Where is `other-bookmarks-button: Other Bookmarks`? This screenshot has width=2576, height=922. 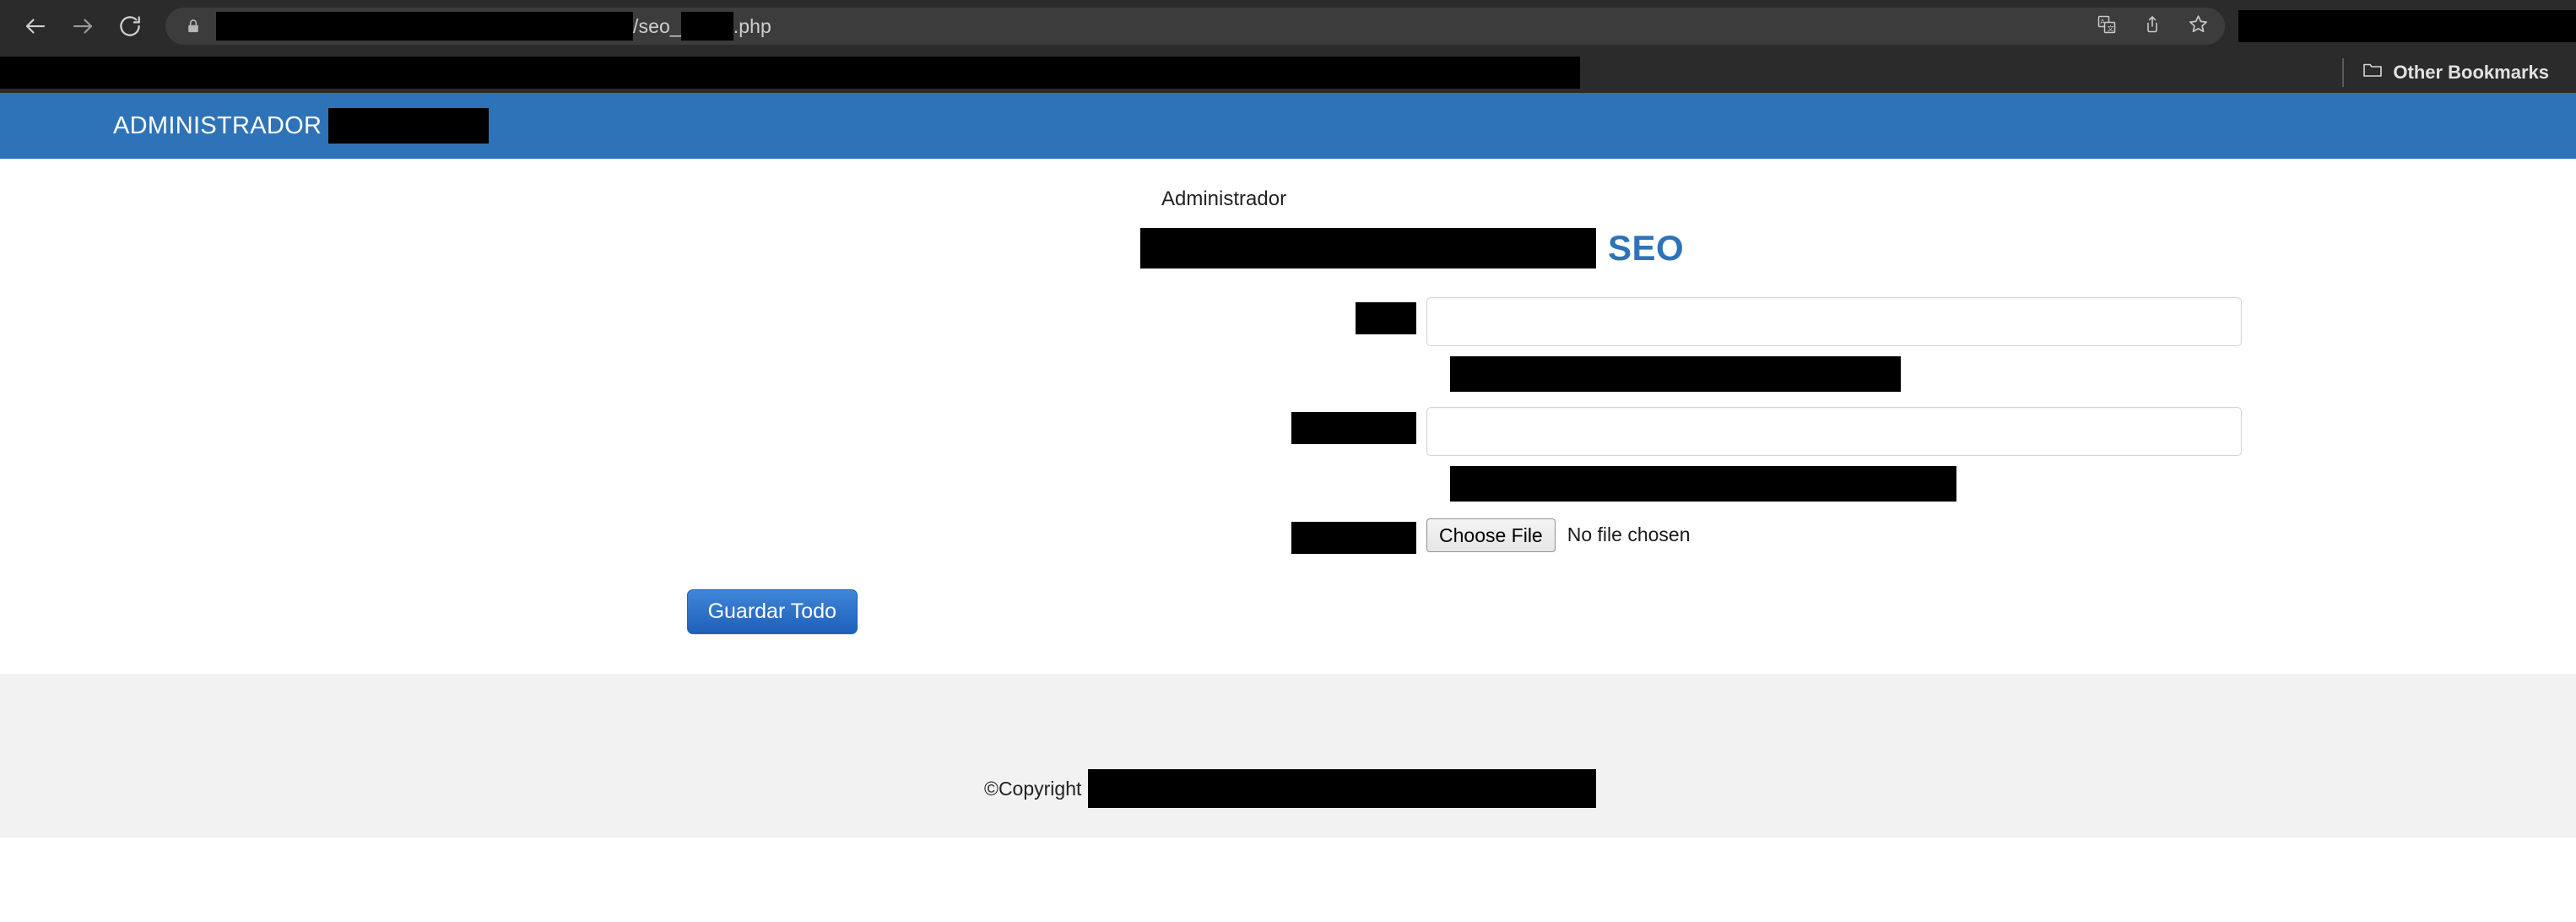
other-bookmarks-button: Other Bookmarks is located at coordinates (2456, 72).